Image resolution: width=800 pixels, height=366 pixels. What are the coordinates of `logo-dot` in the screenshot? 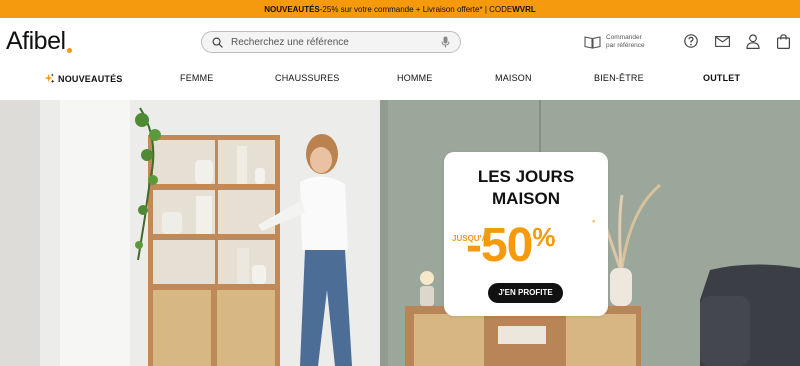 It's located at (69, 50).